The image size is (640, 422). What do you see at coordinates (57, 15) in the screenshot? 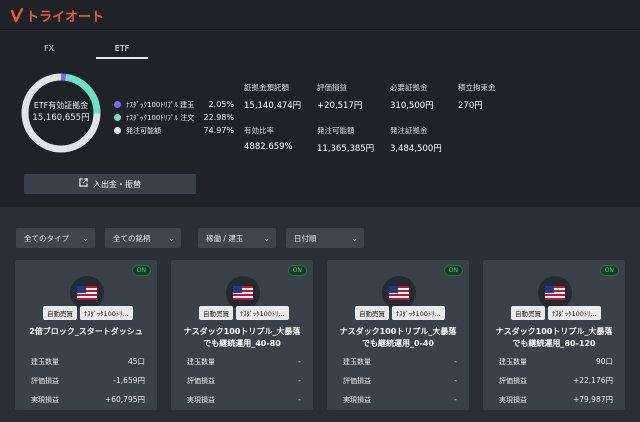
I see `brand-logo: トライオート` at bounding box center [57, 15].